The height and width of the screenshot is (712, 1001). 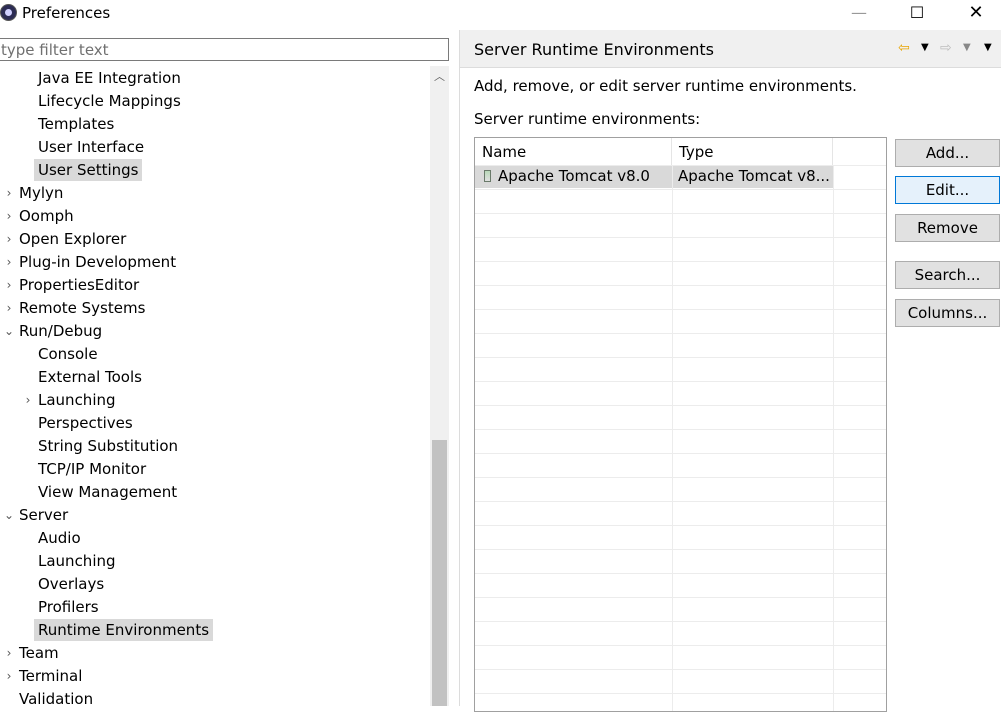 What do you see at coordinates (68, 607) in the screenshot?
I see `tree-item: Profilers` at bounding box center [68, 607].